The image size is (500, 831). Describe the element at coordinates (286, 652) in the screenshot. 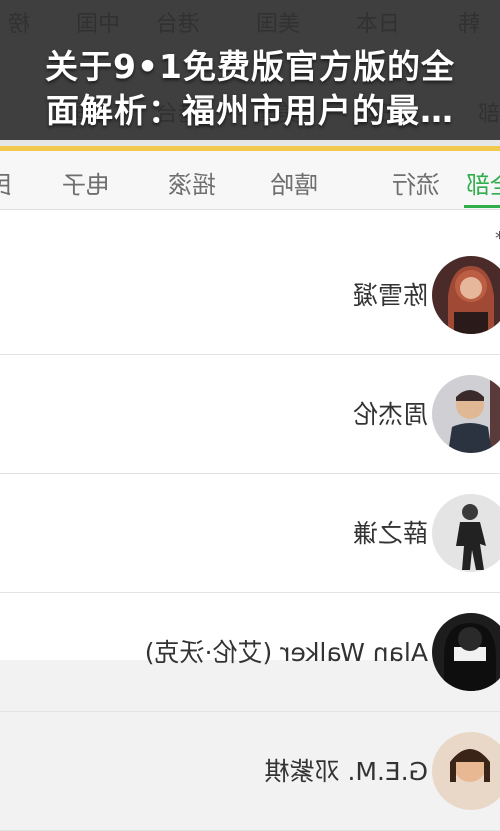

I see `artist-name: Alan Walker (艾伦·沃克)` at that location.